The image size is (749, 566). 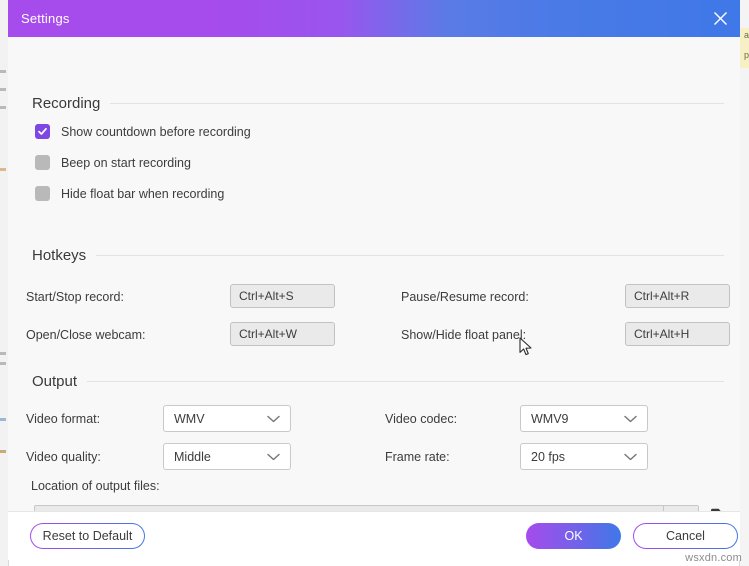 I want to click on dropdown-value: WMV, so click(x=189, y=418).